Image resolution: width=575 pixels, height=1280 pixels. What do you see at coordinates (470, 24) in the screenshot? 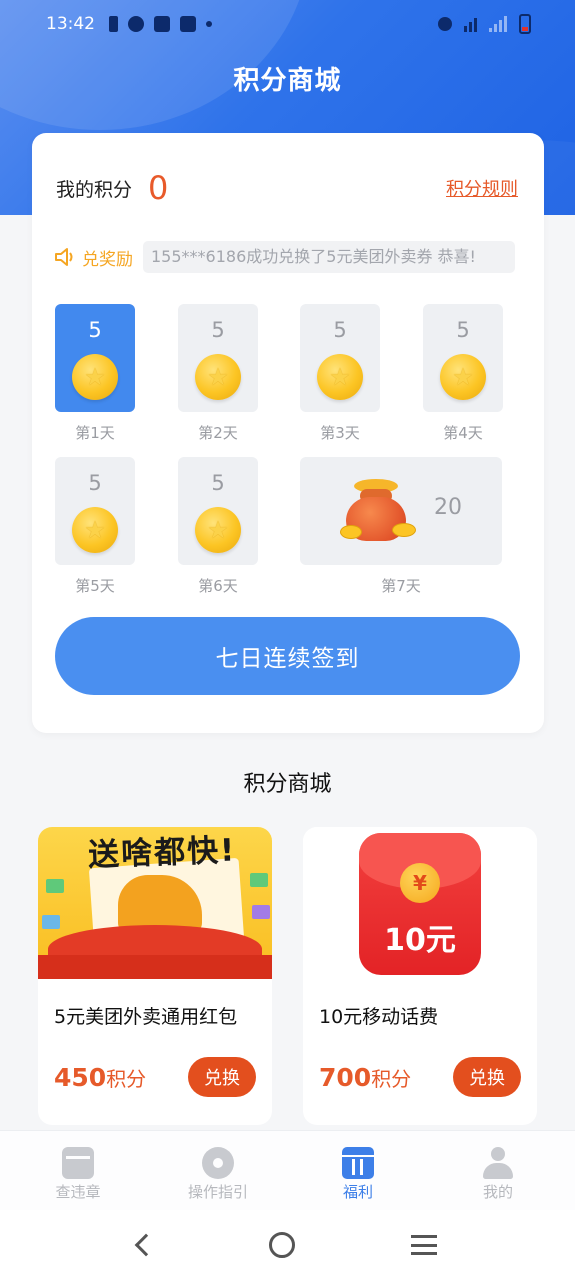
I see `wifi-icon` at bounding box center [470, 24].